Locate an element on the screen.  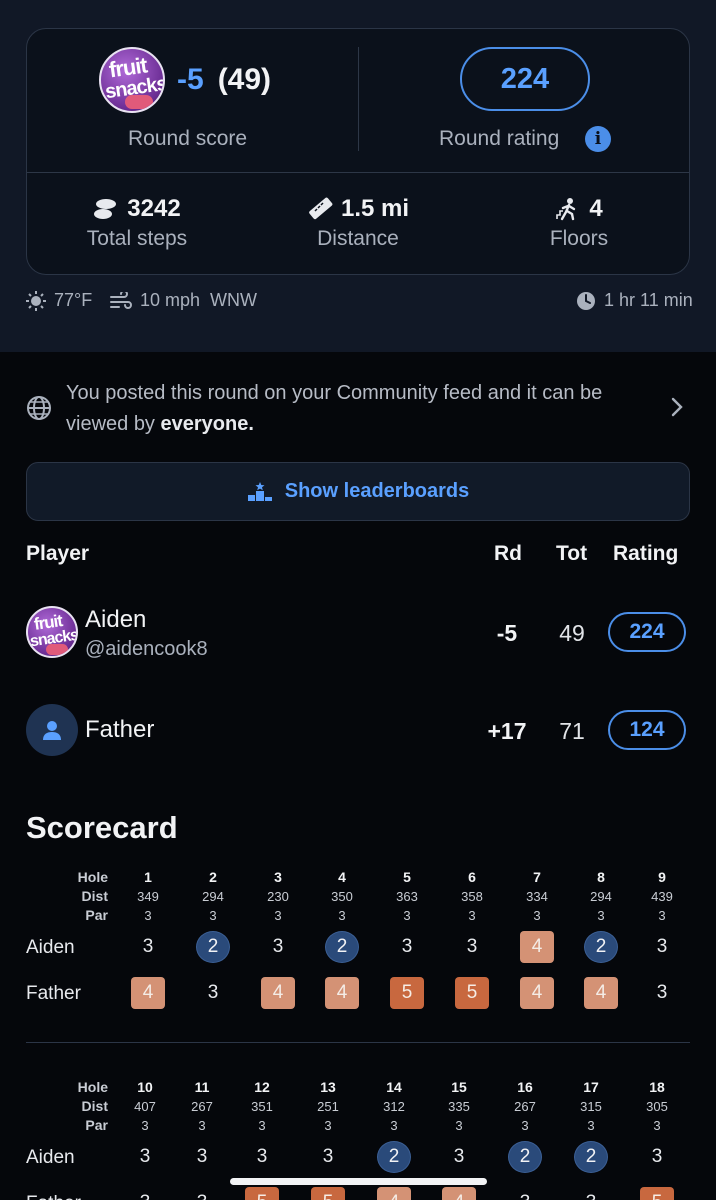
round-rating-badge: 224 is located at coordinates (525, 79).